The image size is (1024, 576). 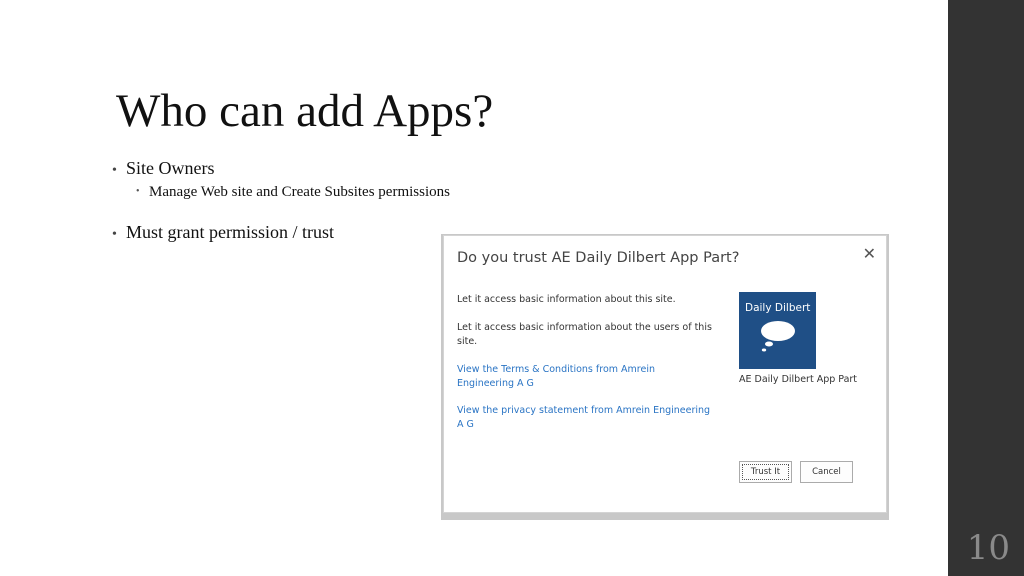 I want to click on close-icon: ✕, so click(x=869, y=253).